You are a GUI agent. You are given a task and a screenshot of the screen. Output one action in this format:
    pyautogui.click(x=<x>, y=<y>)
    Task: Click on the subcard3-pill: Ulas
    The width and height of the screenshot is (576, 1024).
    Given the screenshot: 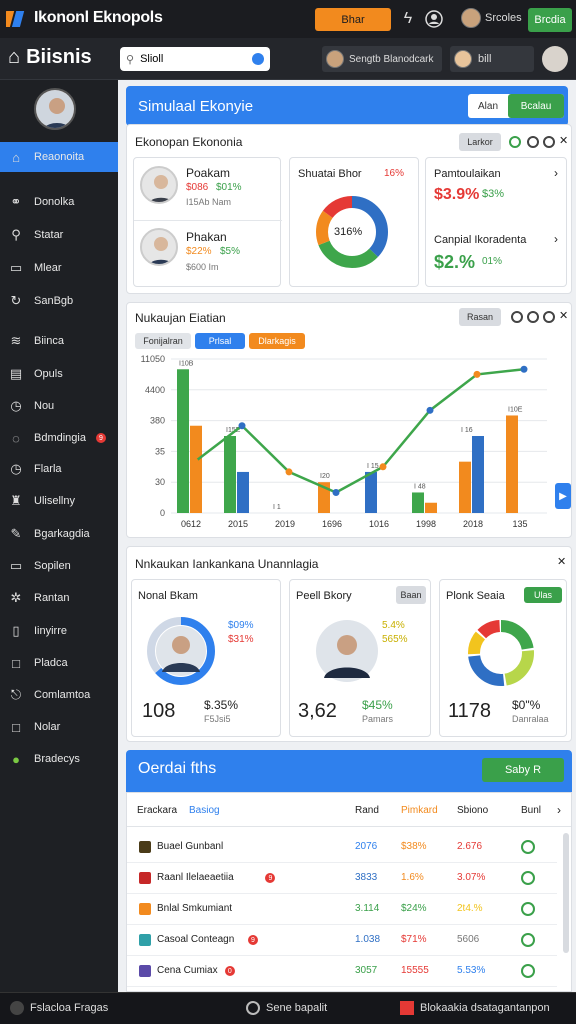 What is the action you would take?
    pyautogui.click(x=543, y=595)
    